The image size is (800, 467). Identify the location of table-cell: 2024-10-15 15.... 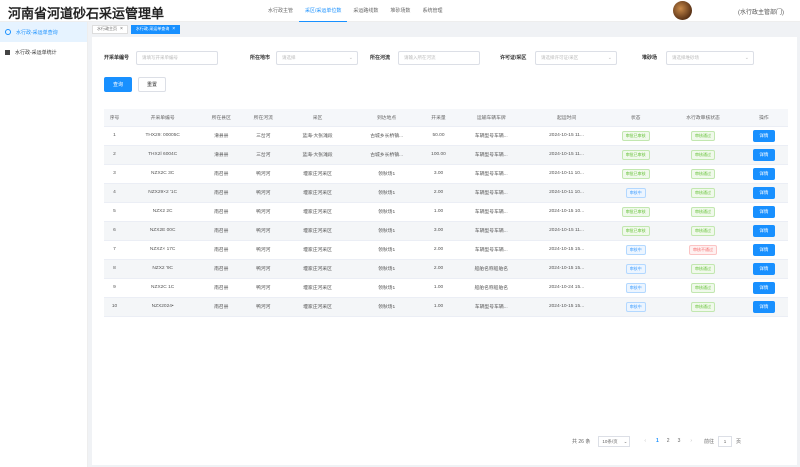
(567, 269).